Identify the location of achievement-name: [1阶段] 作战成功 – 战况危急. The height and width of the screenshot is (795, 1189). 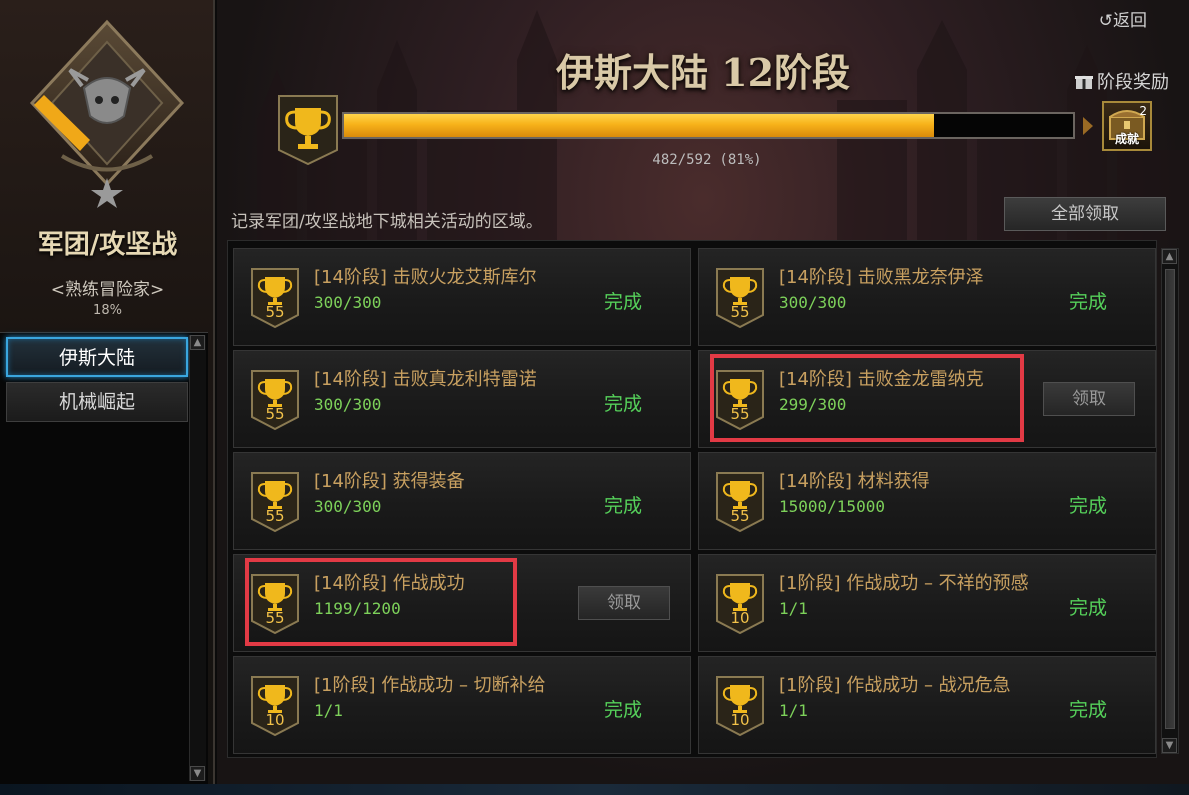
(895, 685).